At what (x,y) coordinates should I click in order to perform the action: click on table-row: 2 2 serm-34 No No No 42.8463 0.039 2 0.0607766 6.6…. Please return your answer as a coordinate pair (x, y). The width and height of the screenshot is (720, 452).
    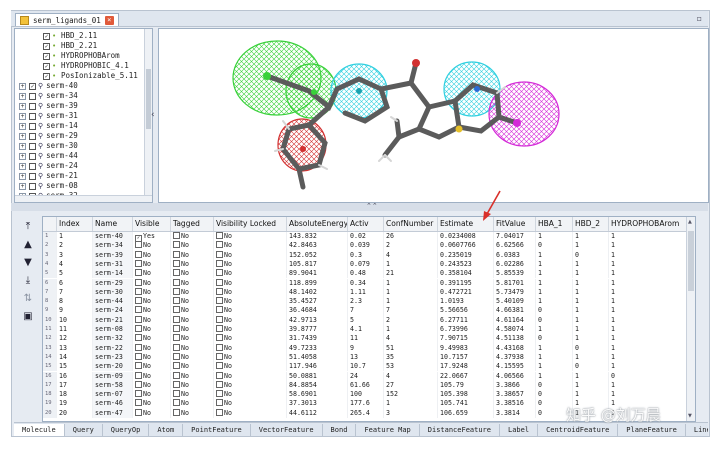
    Looking at the image, I should click on (369, 246).